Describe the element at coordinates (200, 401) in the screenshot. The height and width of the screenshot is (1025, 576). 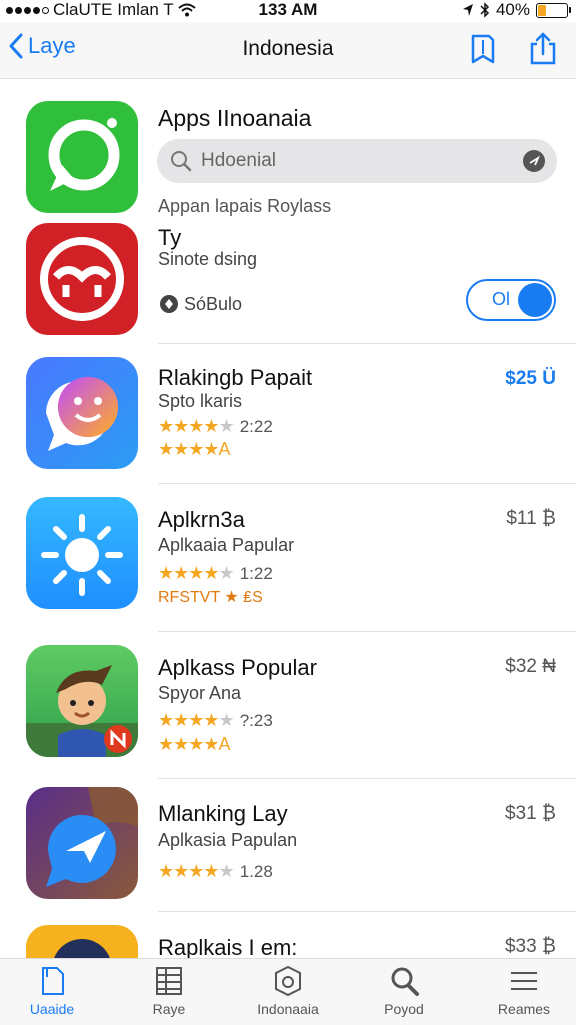
I see `app-subtitle: Spto lkaris` at that location.